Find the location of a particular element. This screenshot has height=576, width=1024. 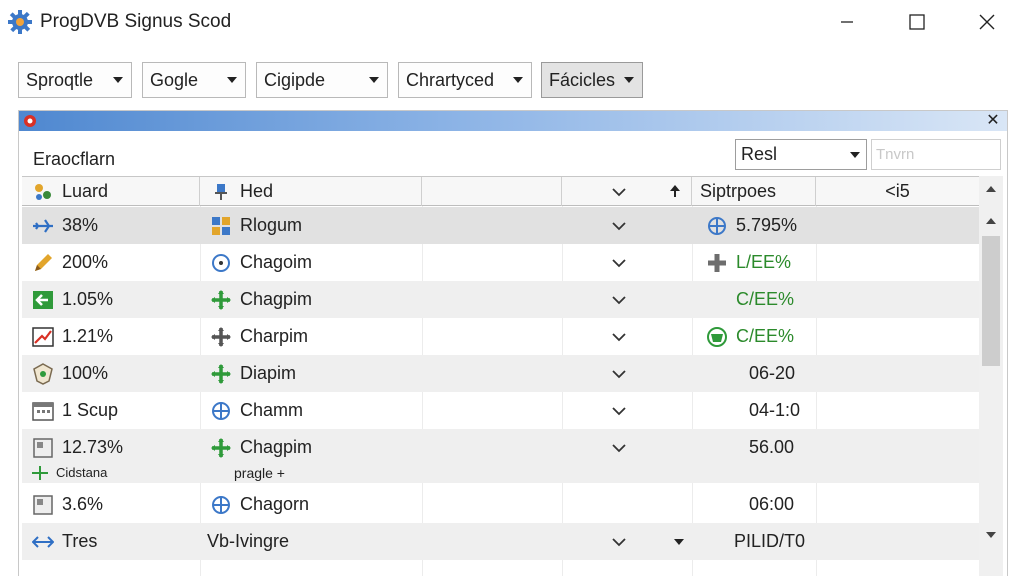

select-value: Resl is located at coordinates (759, 154).